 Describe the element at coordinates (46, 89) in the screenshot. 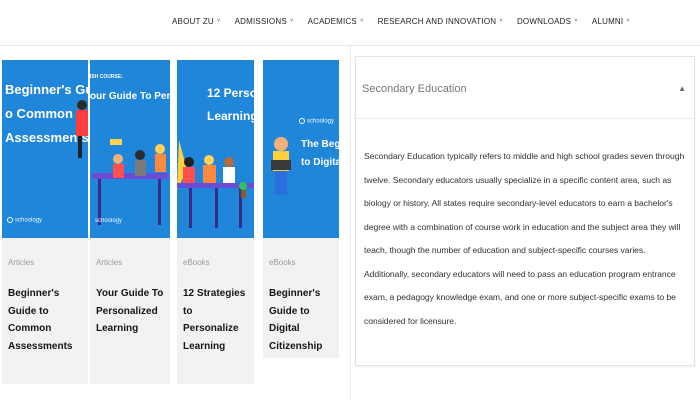

I see `thumbnail-line: Beginner's Guide` at that location.